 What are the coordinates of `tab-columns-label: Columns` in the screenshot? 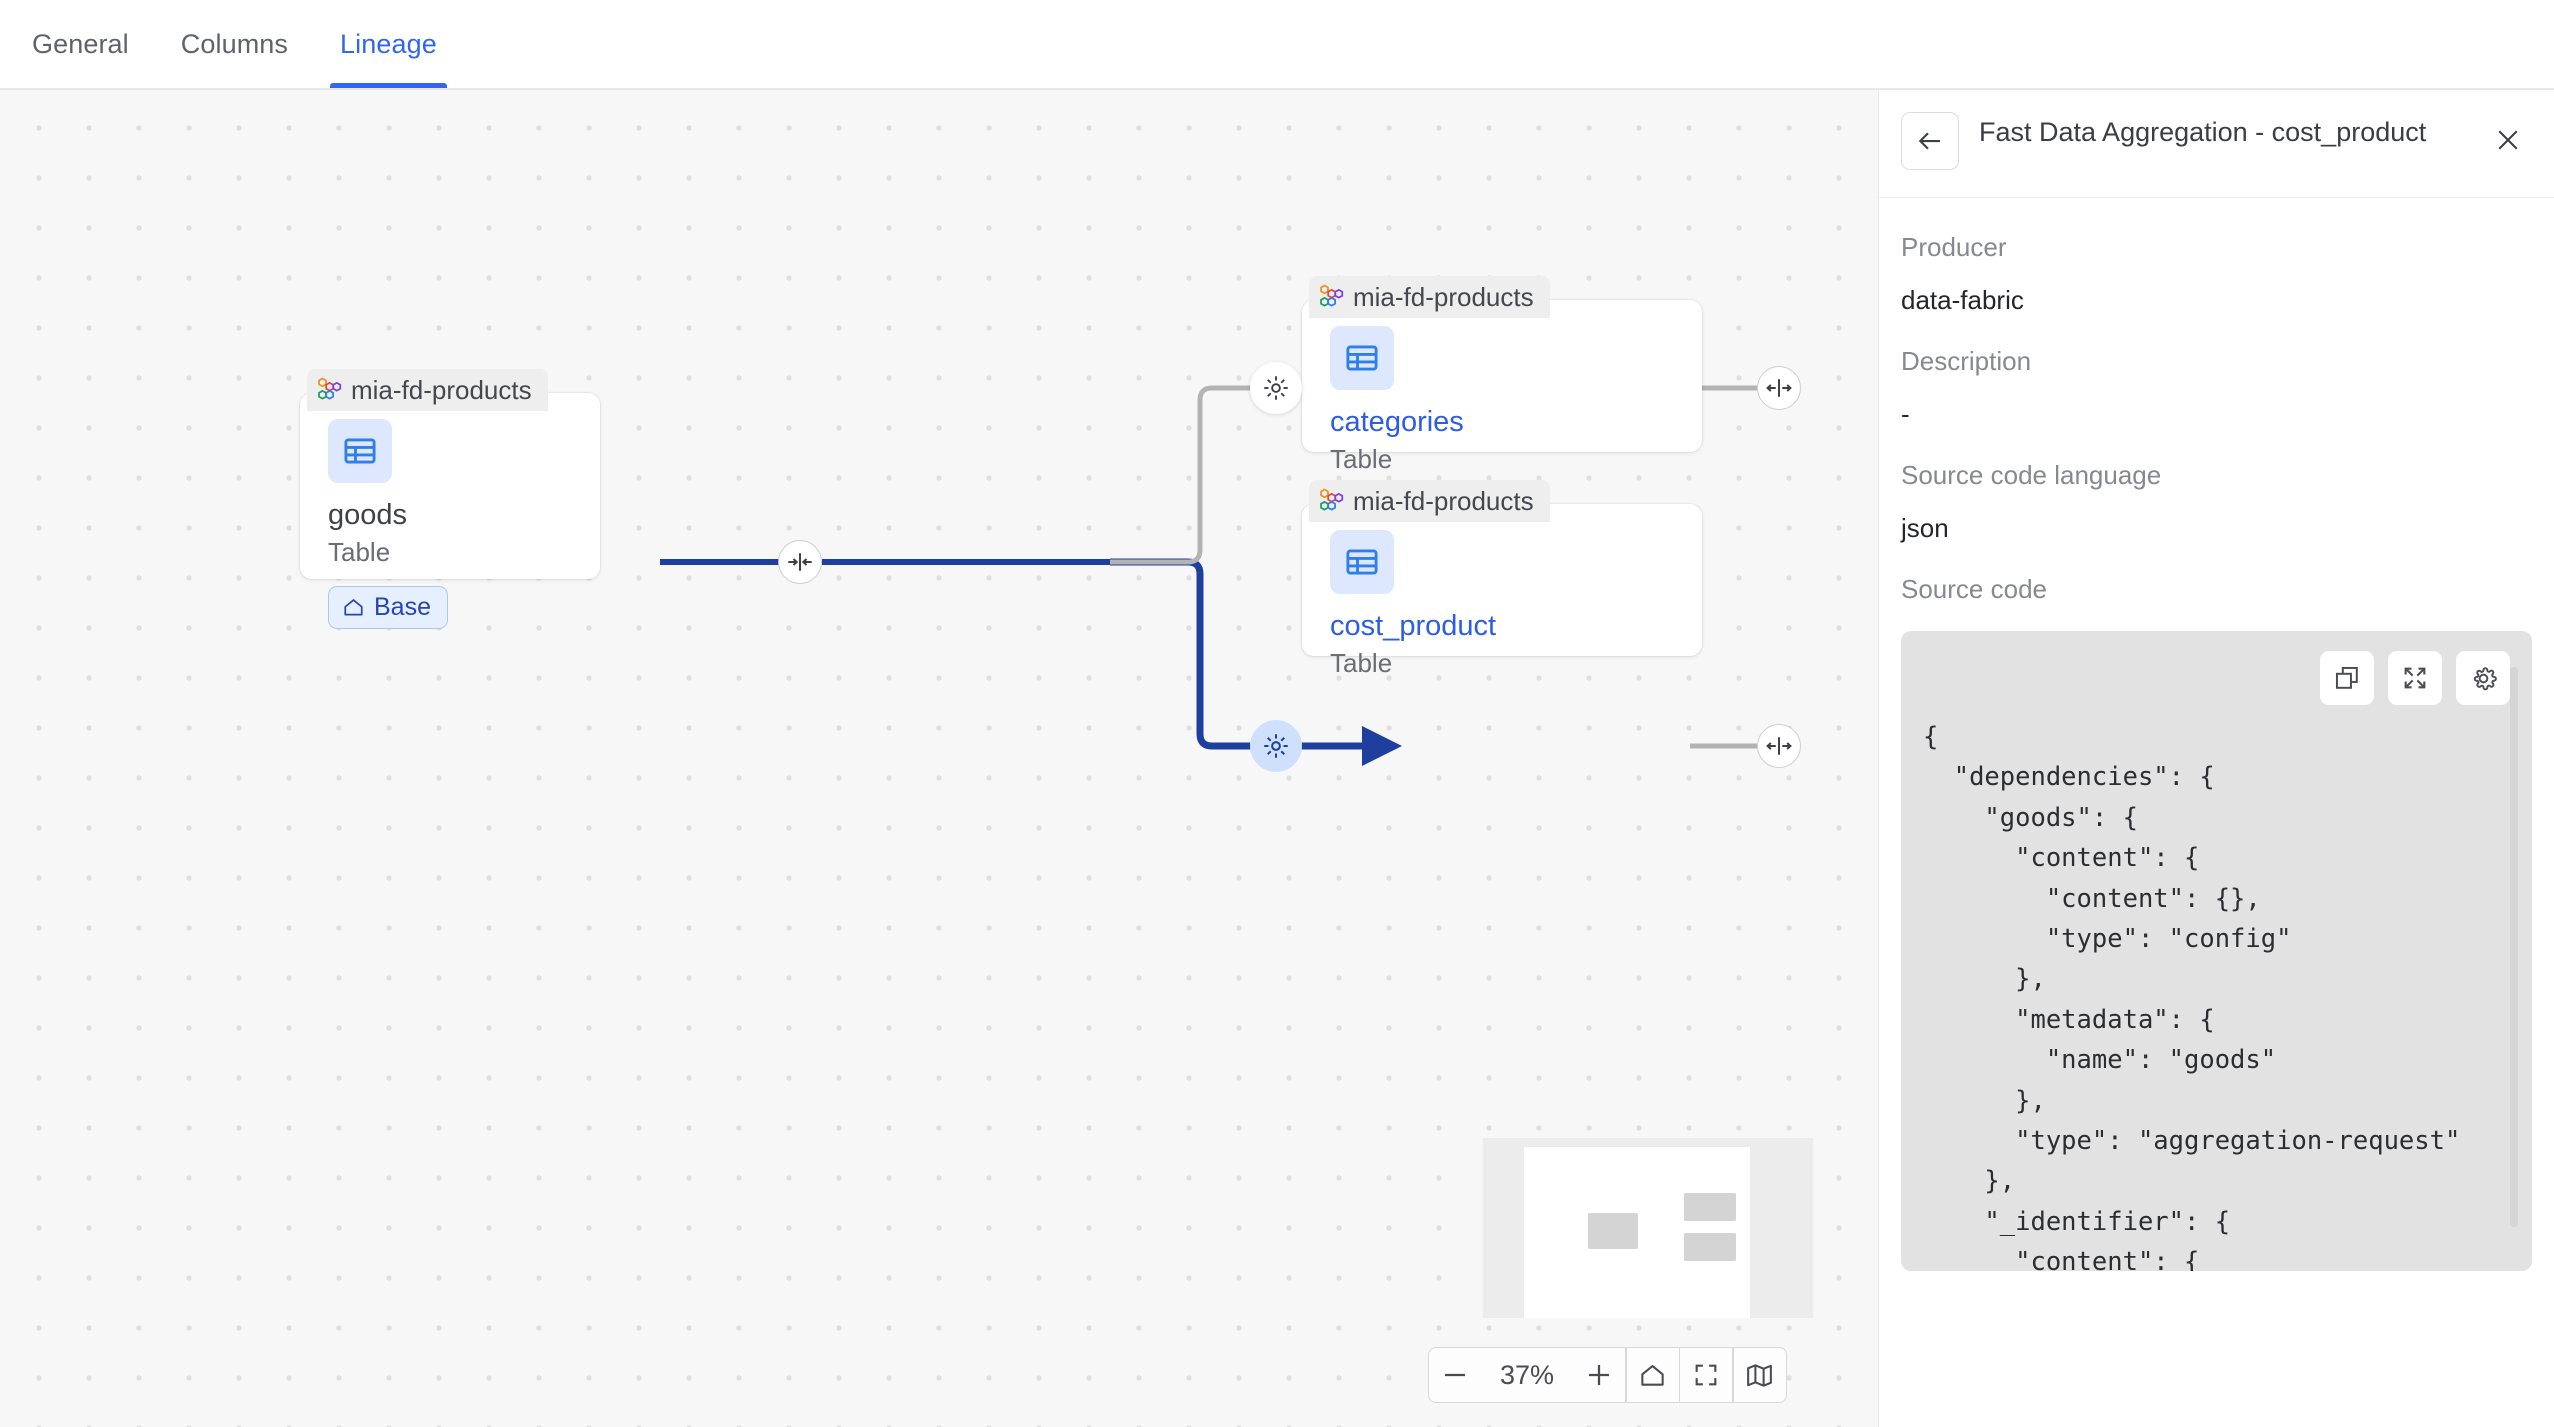 It's located at (234, 43).